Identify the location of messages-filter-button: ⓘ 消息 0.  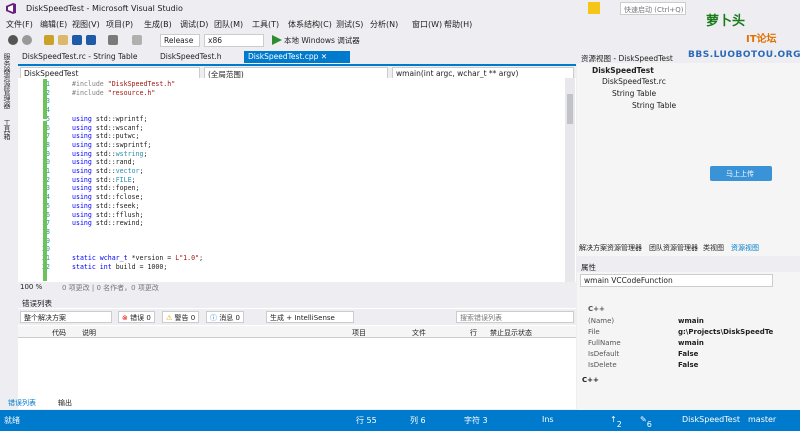
(225, 317).